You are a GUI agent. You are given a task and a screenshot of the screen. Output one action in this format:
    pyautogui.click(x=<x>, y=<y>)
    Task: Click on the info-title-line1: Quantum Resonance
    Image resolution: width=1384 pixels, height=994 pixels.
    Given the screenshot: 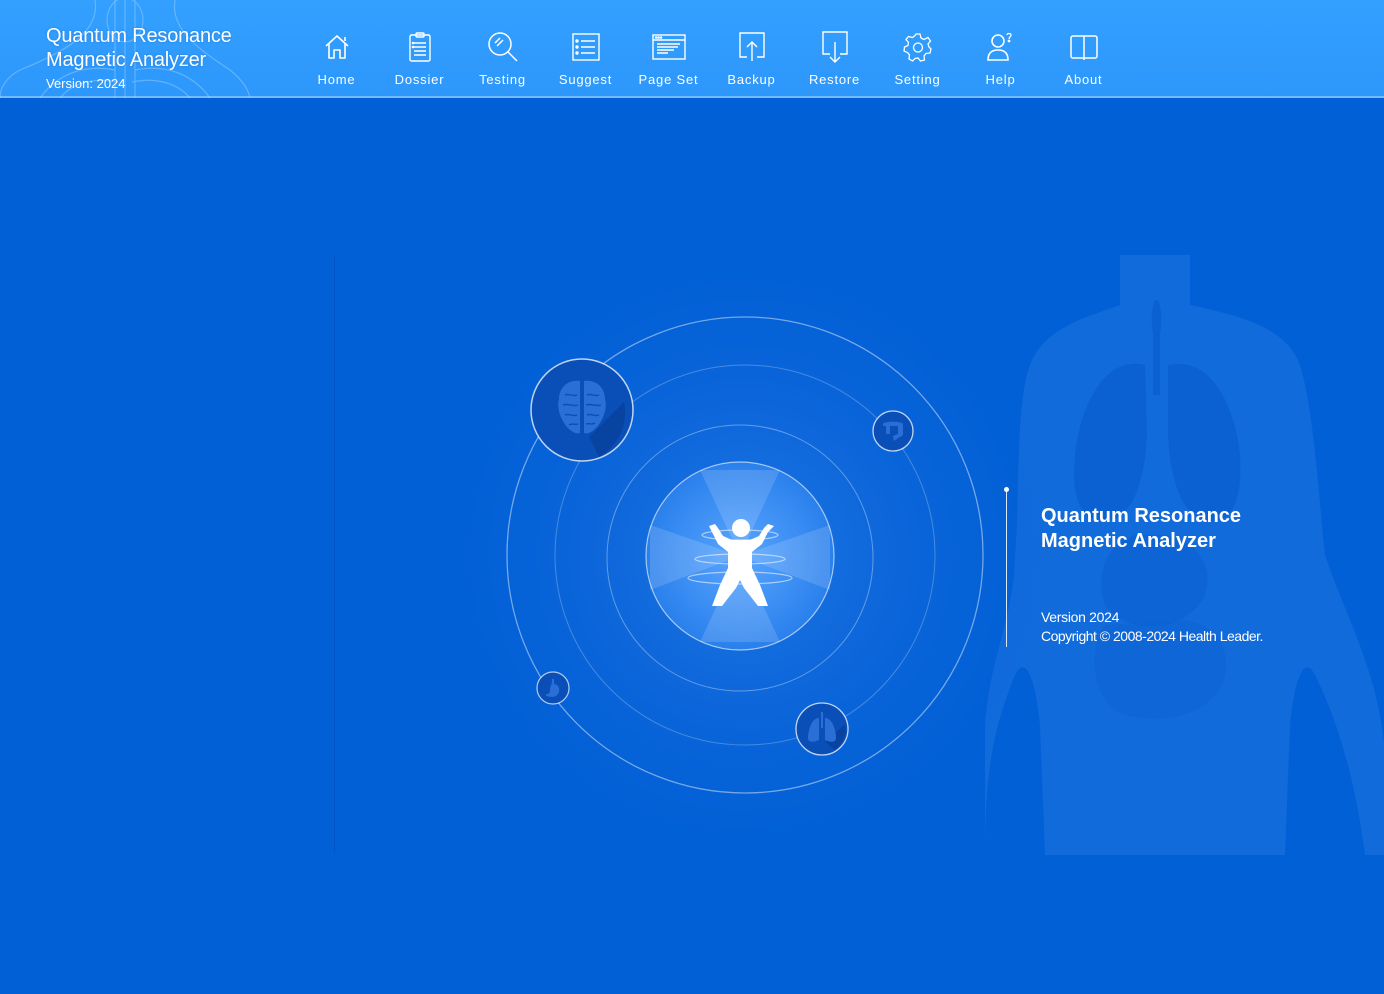 What is the action you would take?
    pyautogui.click(x=1141, y=516)
    